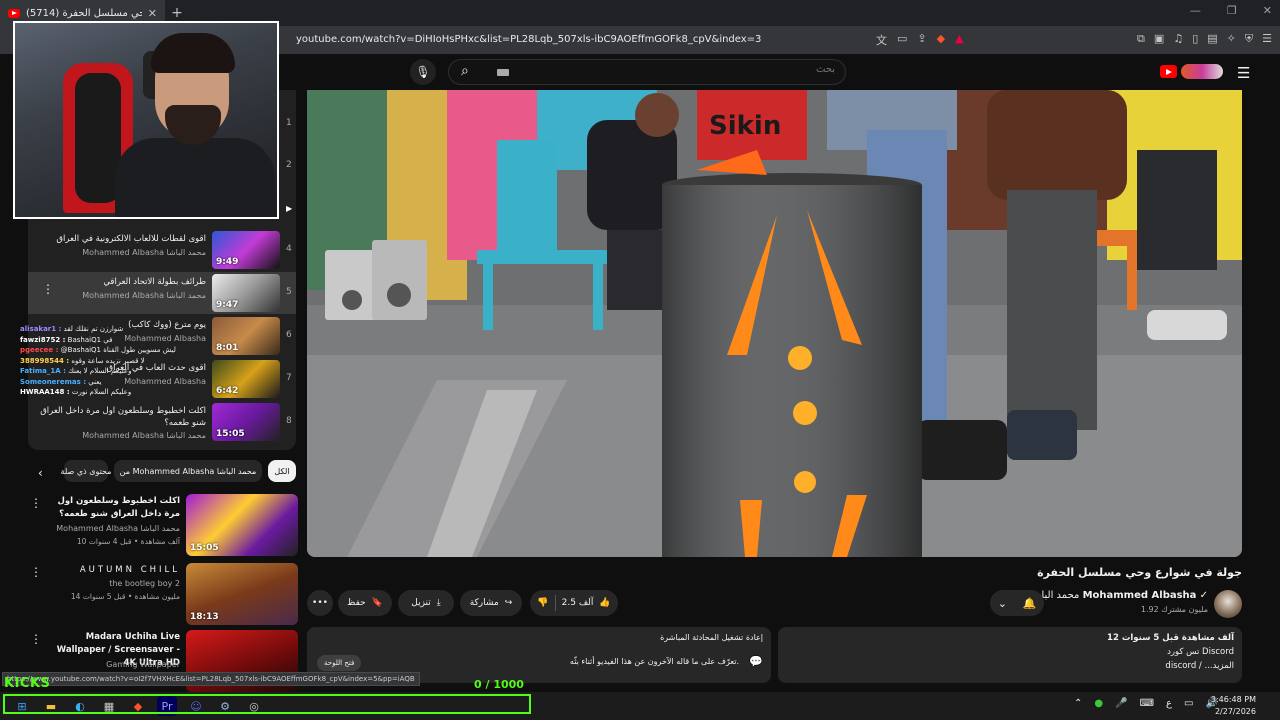 Image resolution: width=1280 pixels, height=720 pixels. What do you see at coordinates (421, 603) in the screenshot?
I see `download-label: تنزيل` at bounding box center [421, 603].